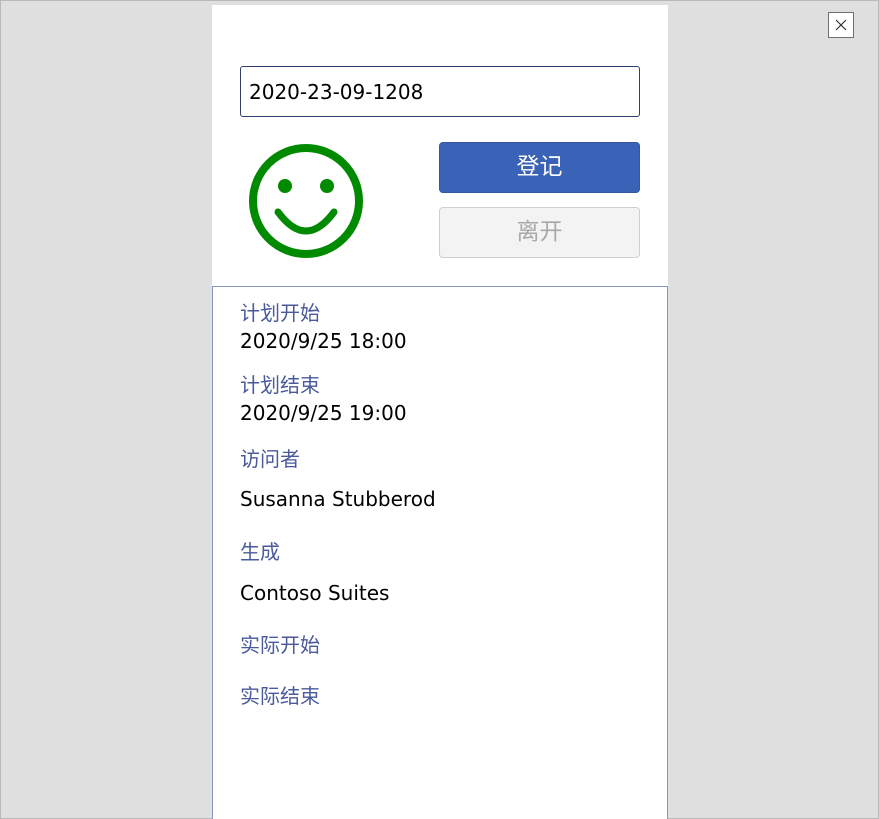  What do you see at coordinates (539, 232) in the screenshot?
I see `checkout-button: 离开` at bounding box center [539, 232].